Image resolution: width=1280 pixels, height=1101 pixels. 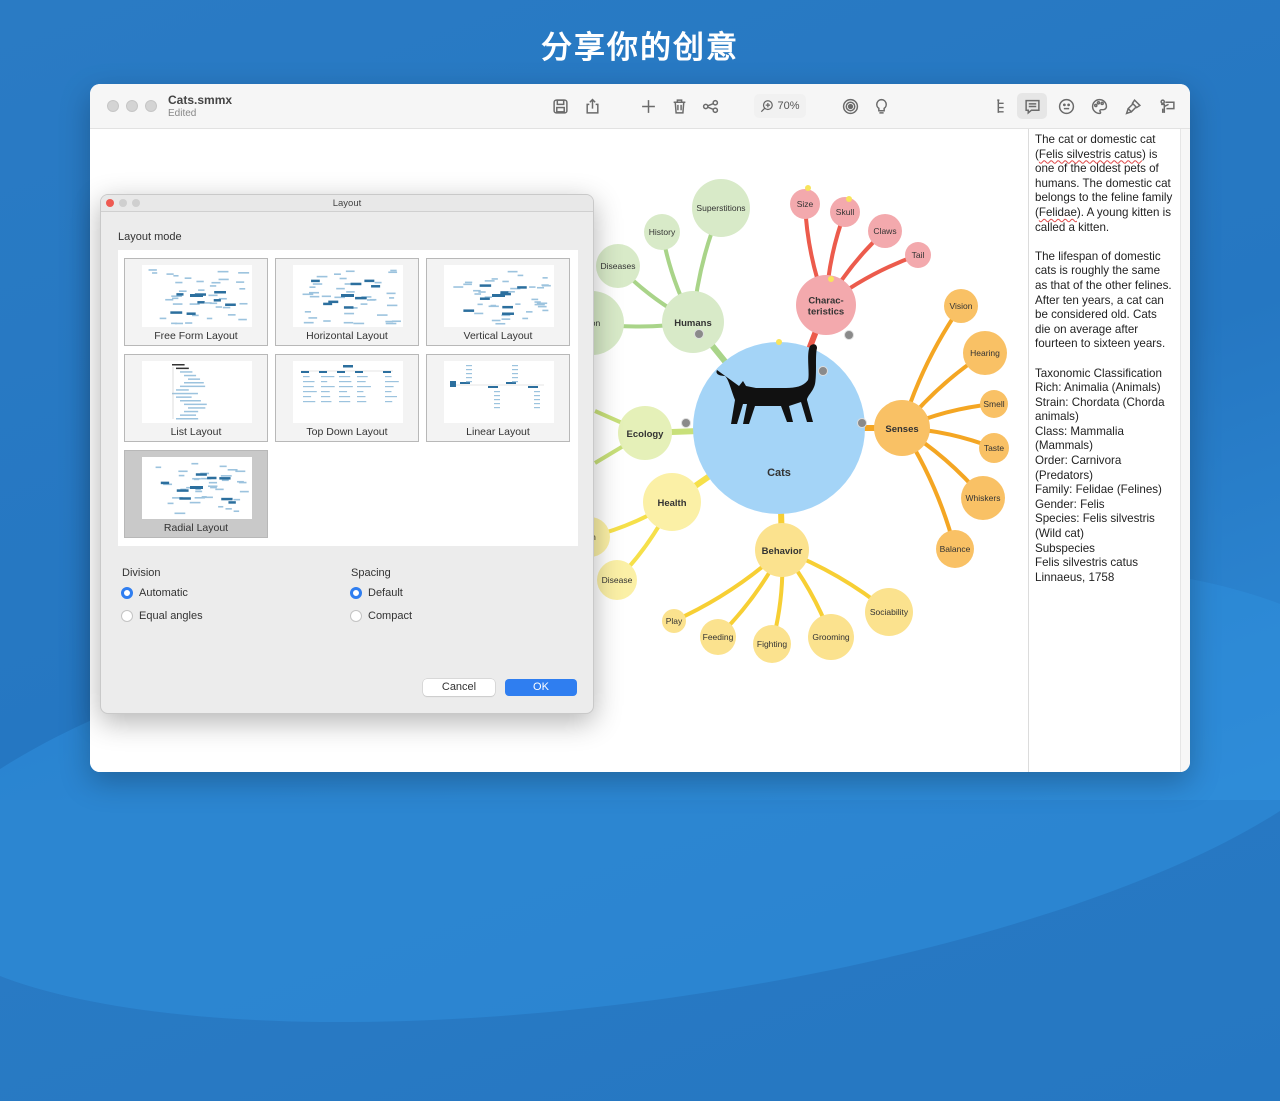 What do you see at coordinates (617, 580) in the screenshot?
I see `subtopic-label: Disease` at bounding box center [617, 580].